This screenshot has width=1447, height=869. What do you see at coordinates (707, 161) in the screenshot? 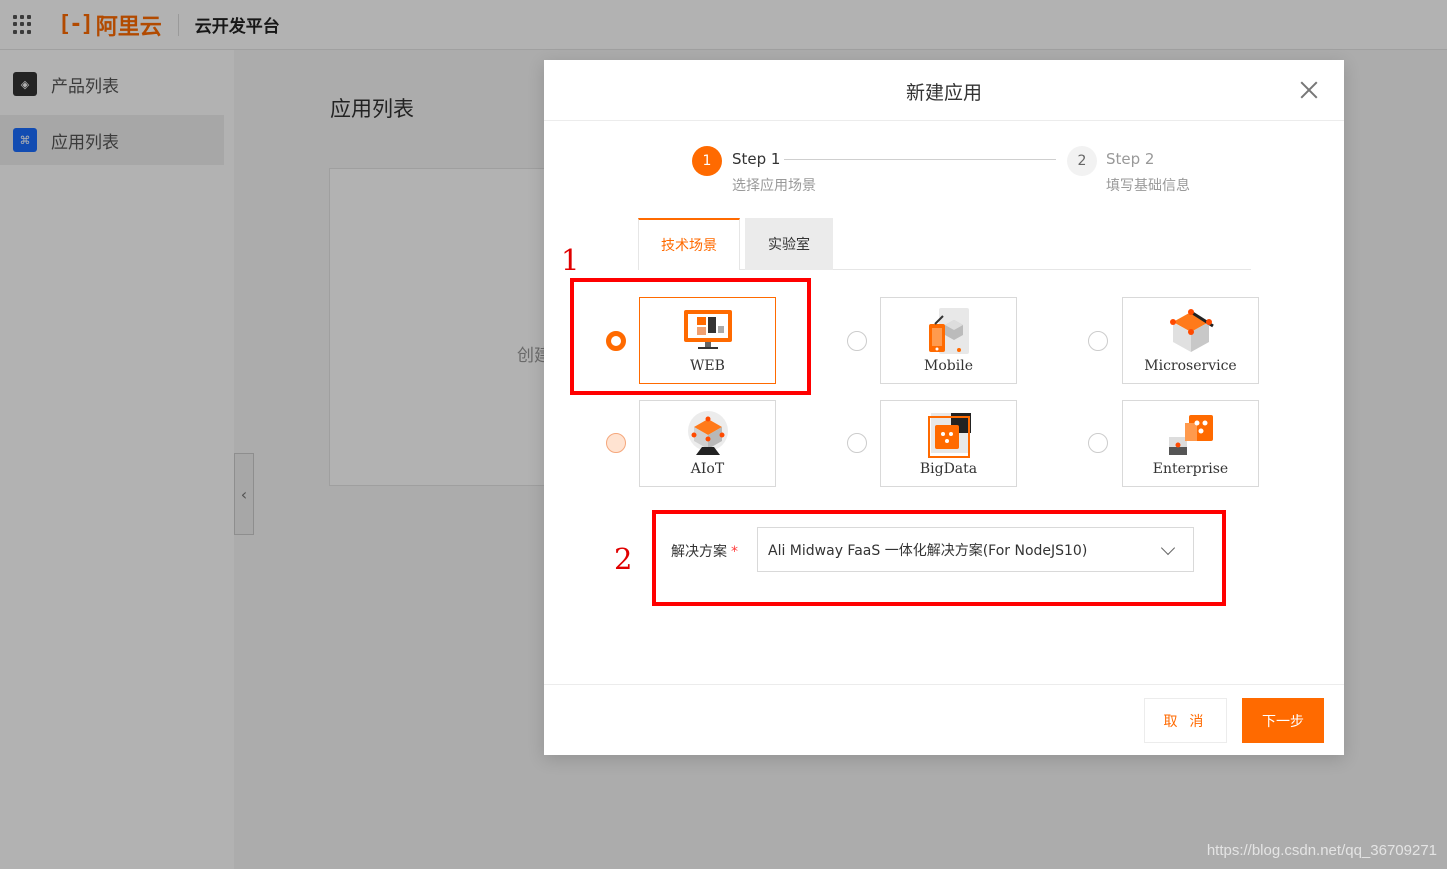
I see `step-1-circle: 1` at bounding box center [707, 161].